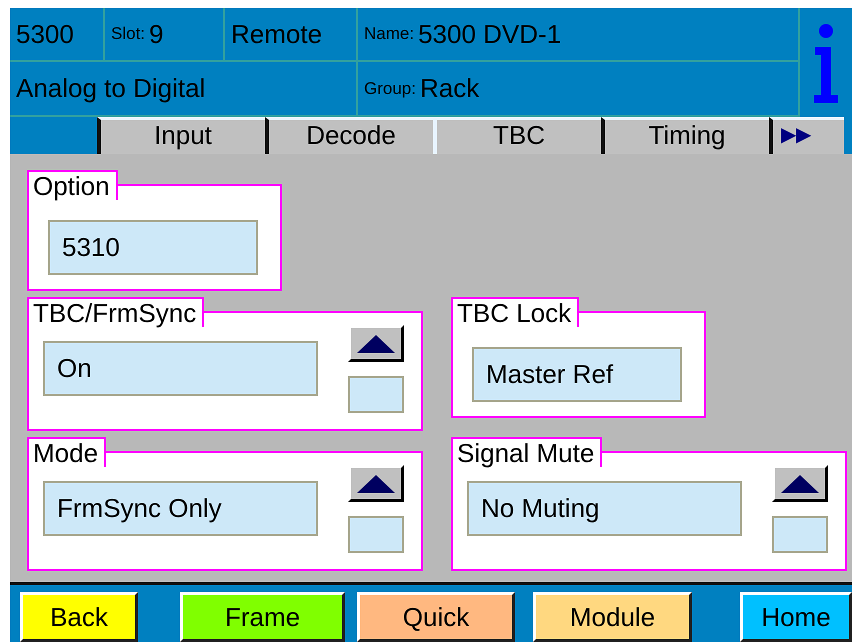  Describe the element at coordinates (526, 452) in the screenshot. I see `panel-title: Signal Mute` at that location.